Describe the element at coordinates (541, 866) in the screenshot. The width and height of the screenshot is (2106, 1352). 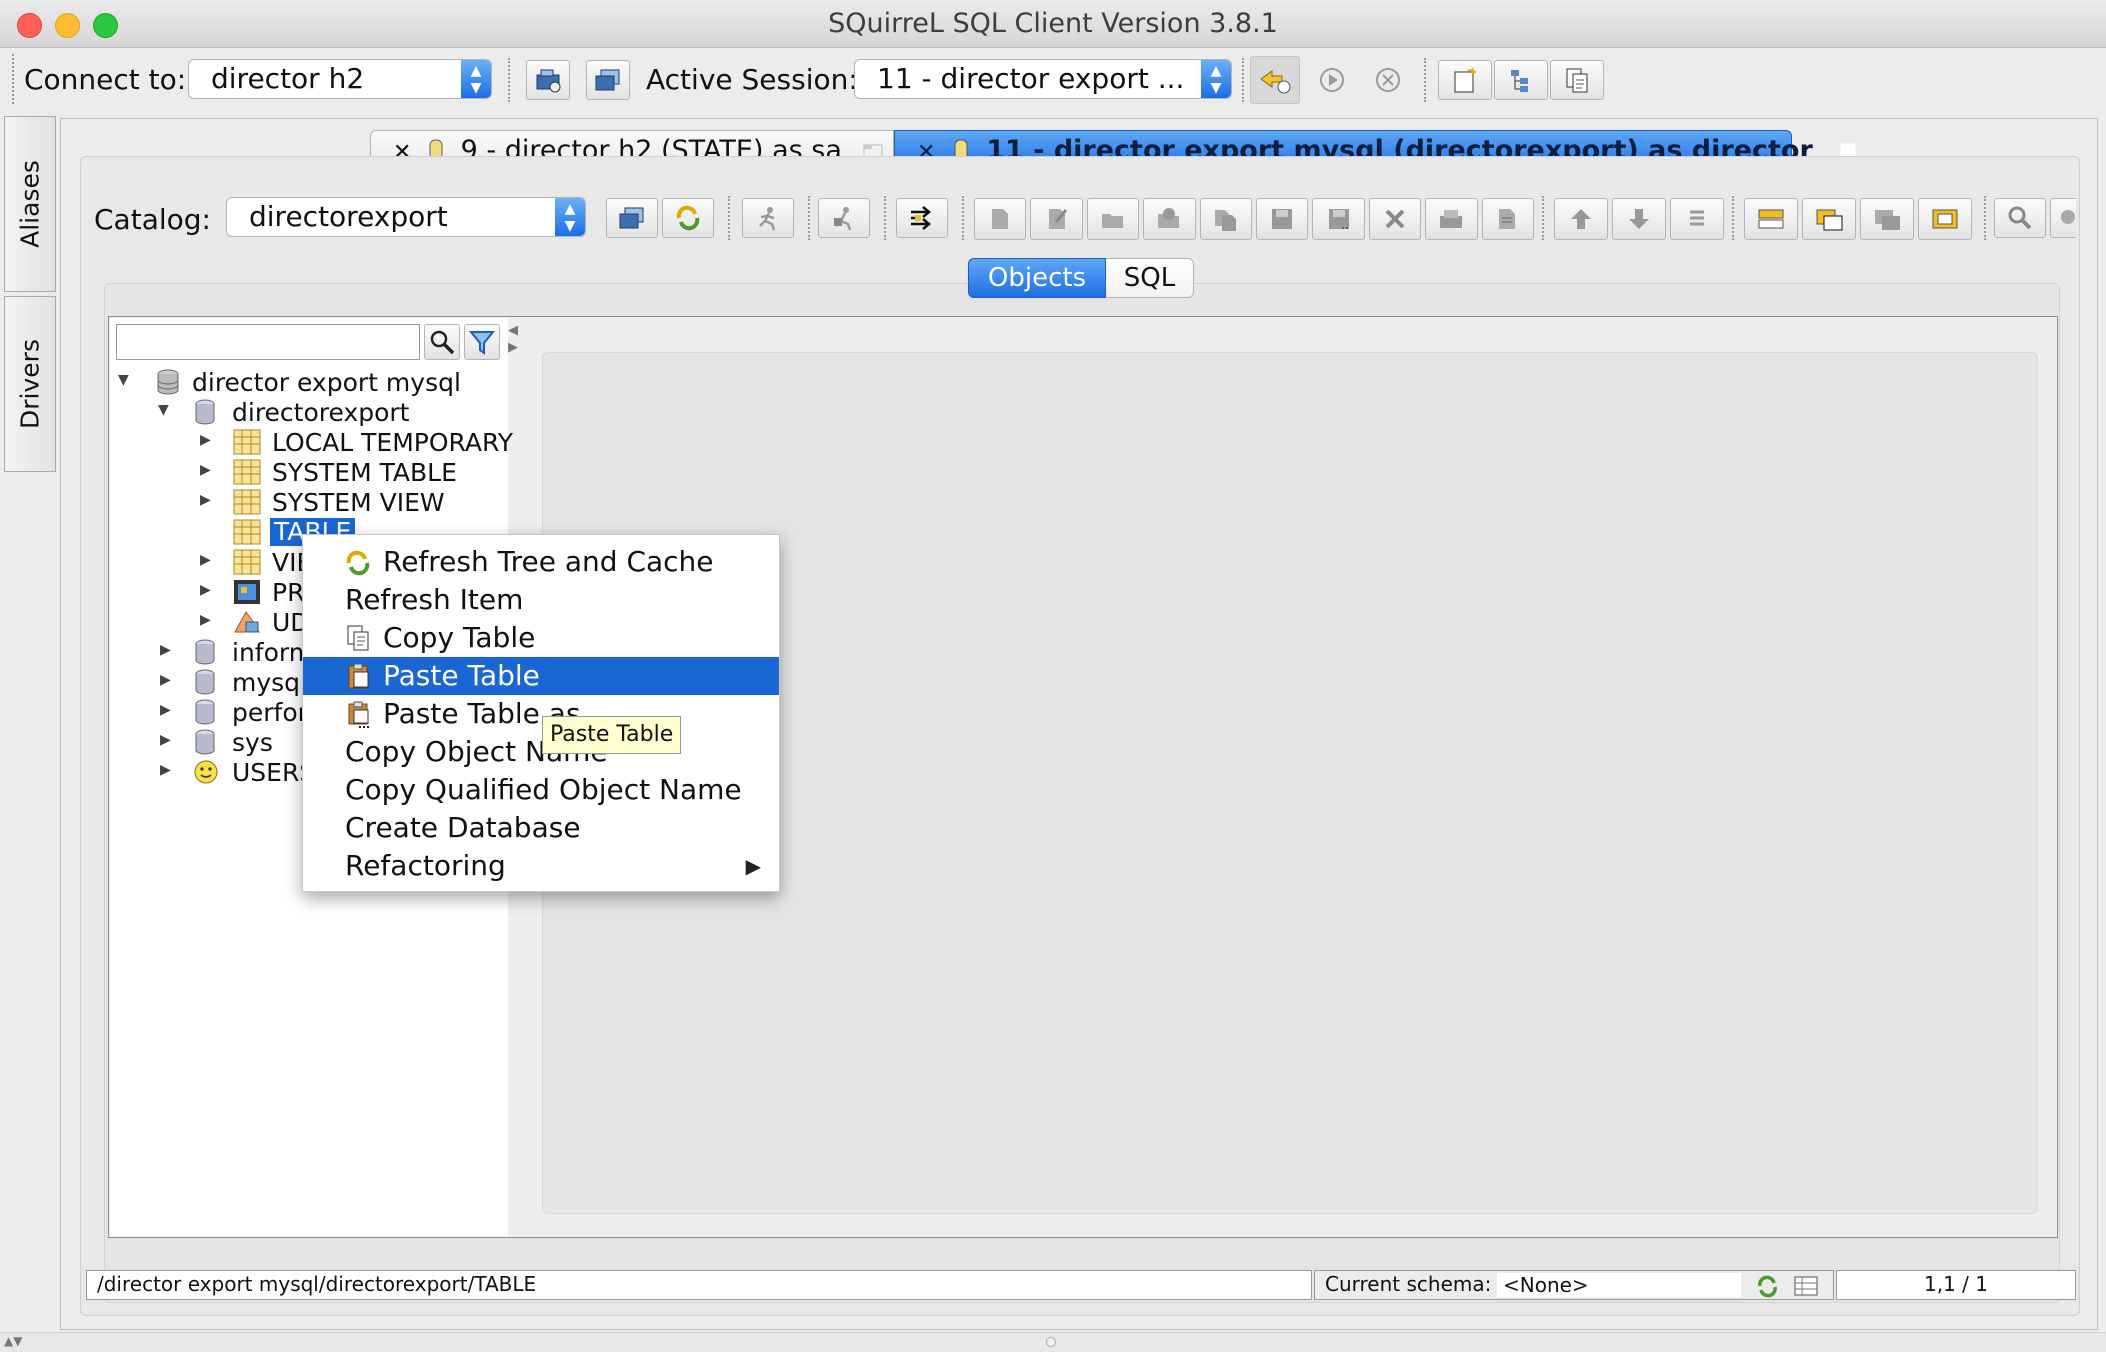
I see `menu-item-refactoring: Refactoring ▶` at that location.